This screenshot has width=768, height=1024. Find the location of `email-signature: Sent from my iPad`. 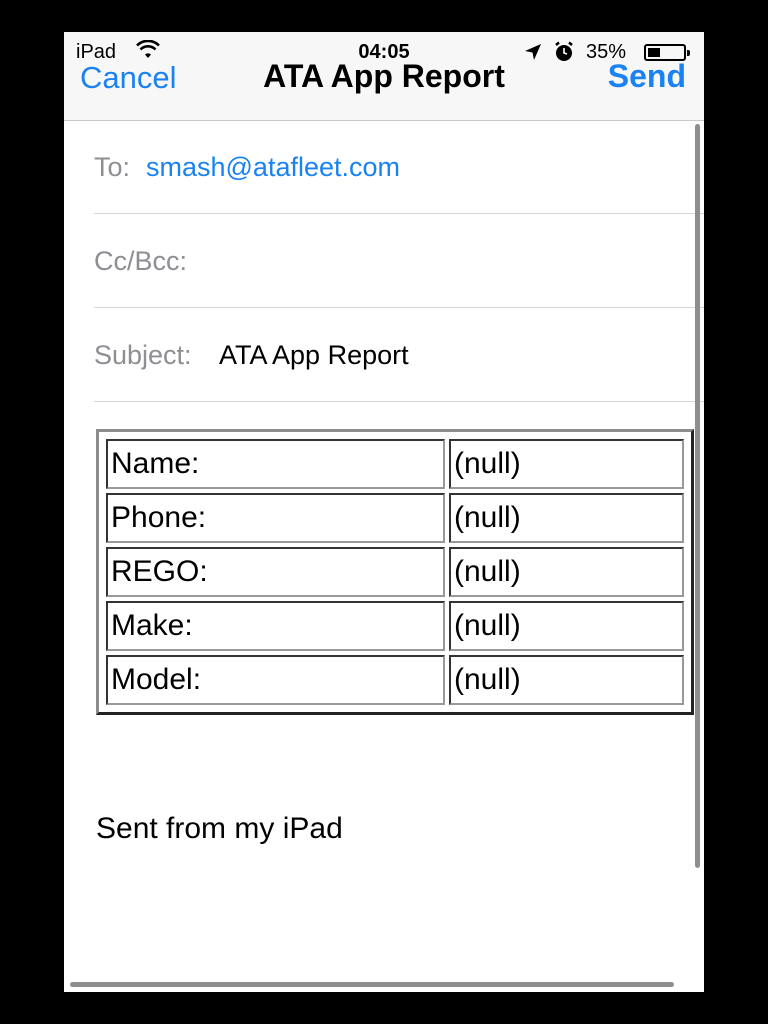

email-signature: Sent from my iPad is located at coordinates (219, 829).